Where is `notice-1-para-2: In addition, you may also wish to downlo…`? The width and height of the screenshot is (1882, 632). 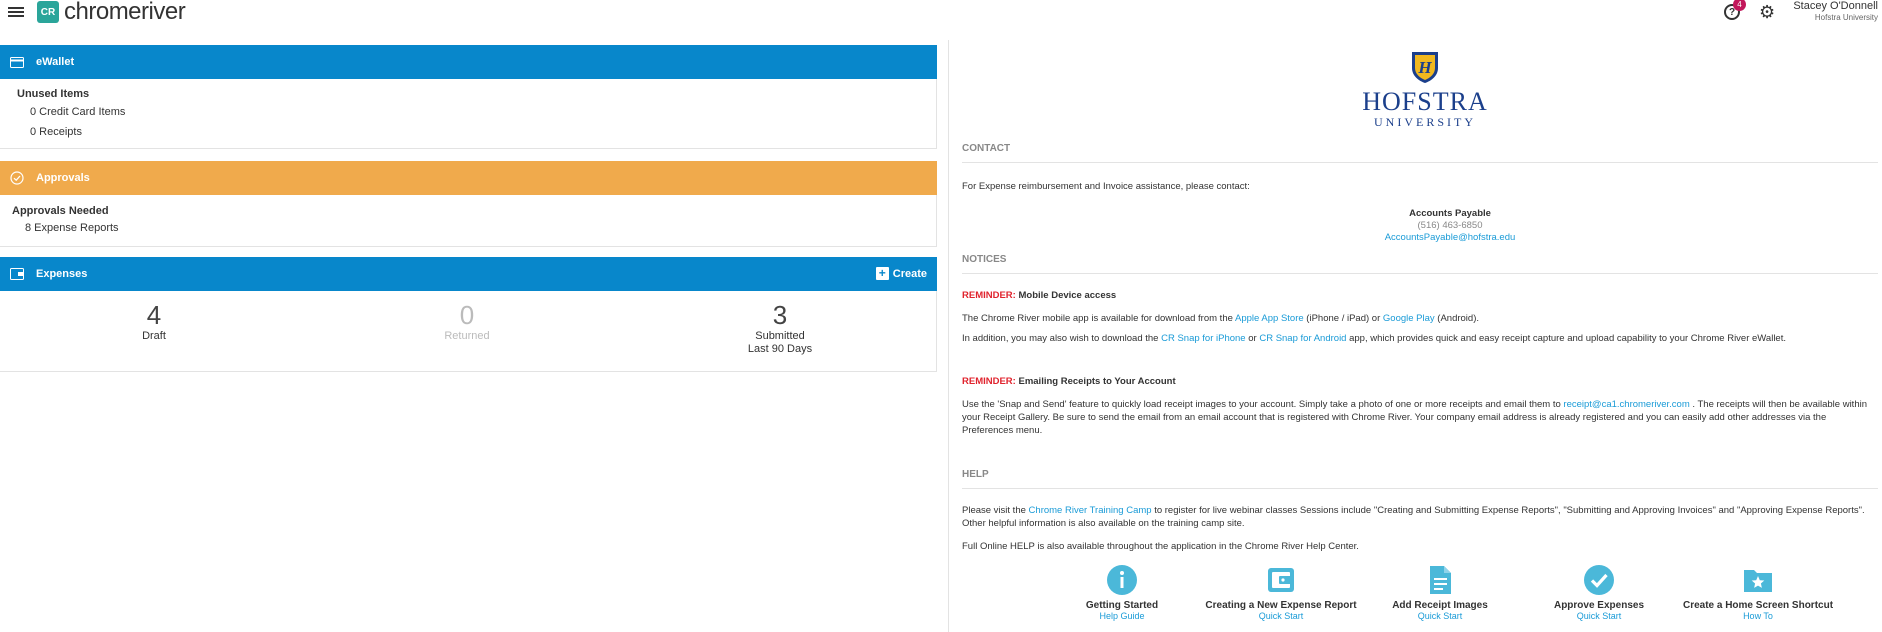
notice-1-para-2: In addition, you may also wish to downlo… is located at coordinates (1420, 338).